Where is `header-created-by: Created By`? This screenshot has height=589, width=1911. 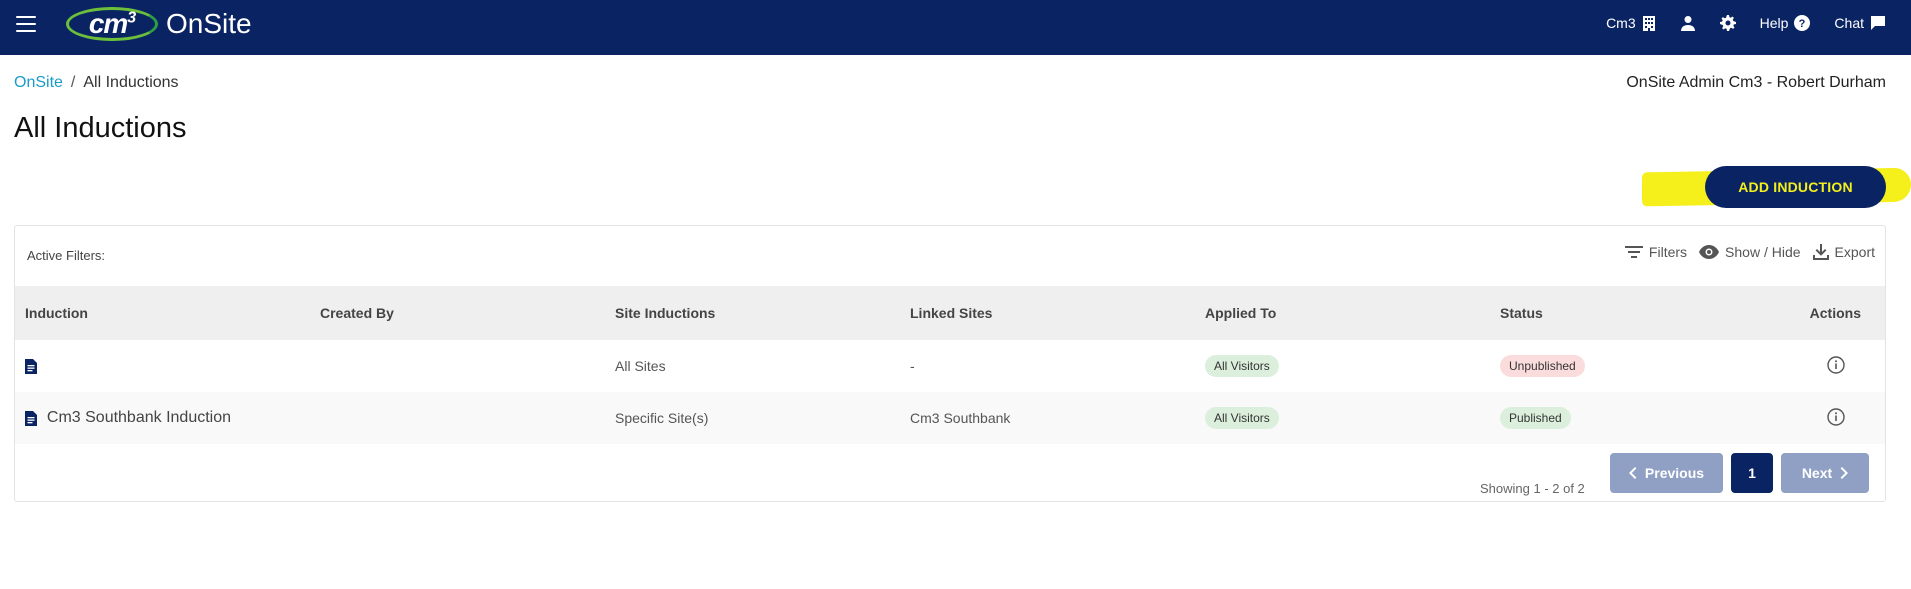 header-created-by: Created By is located at coordinates (357, 313).